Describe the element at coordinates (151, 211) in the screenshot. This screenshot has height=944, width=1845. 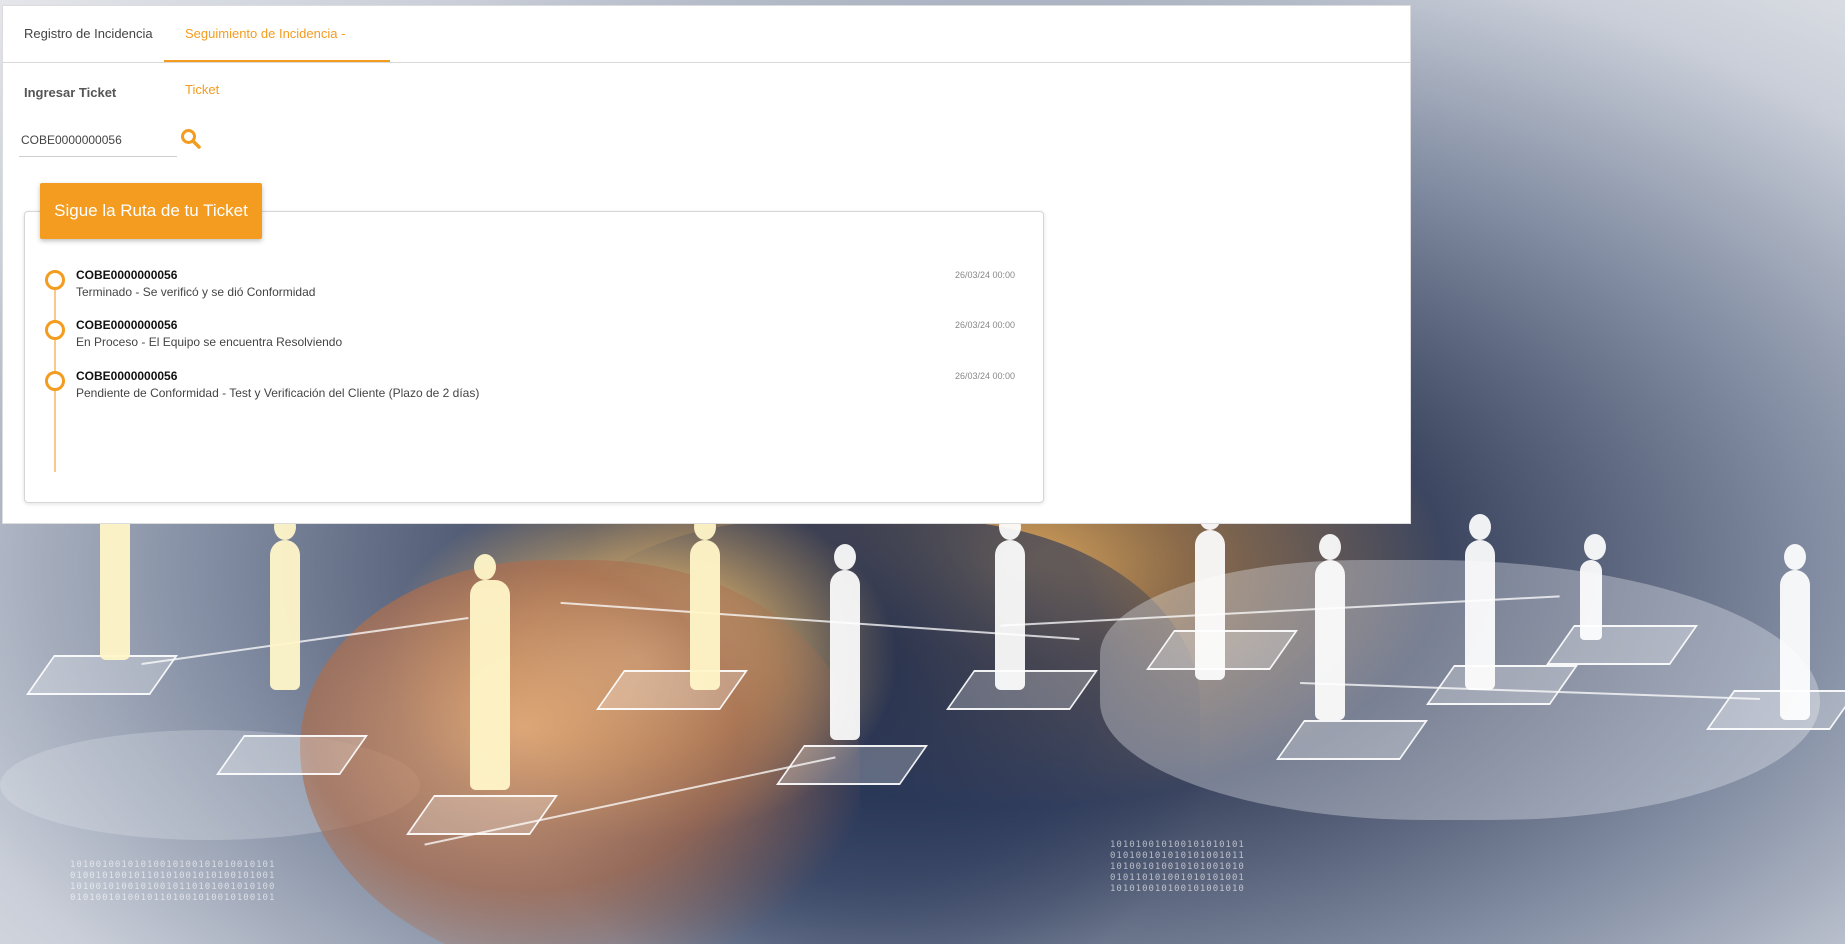
I see `route-header: Sigue la Ruta de tu Ticket` at that location.